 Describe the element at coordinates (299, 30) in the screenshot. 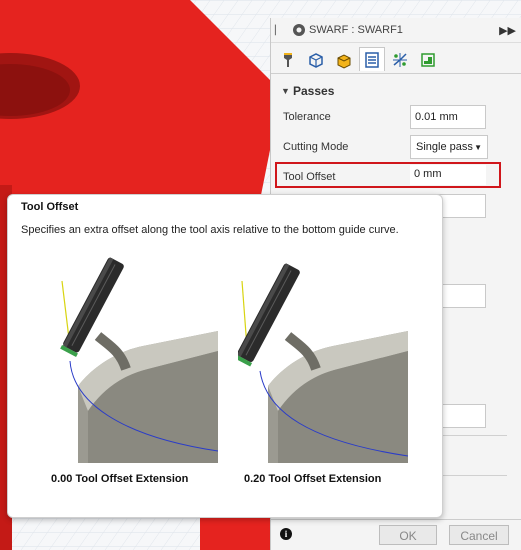

I see `swarf-operation-icon` at that location.